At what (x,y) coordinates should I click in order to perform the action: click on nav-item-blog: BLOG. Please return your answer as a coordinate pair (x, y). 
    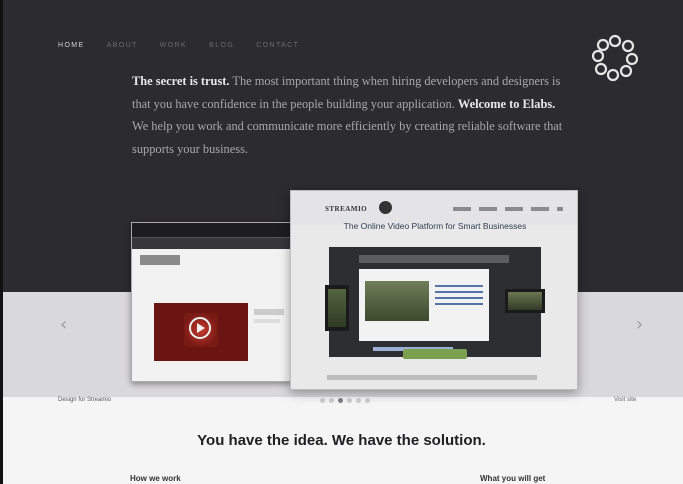
    Looking at the image, I should click on (221, 45).